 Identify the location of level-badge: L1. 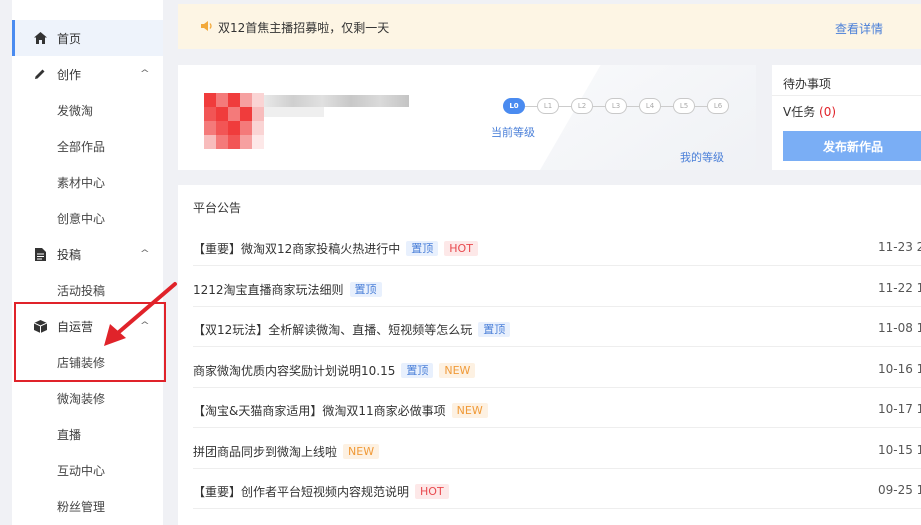
(548, 106).